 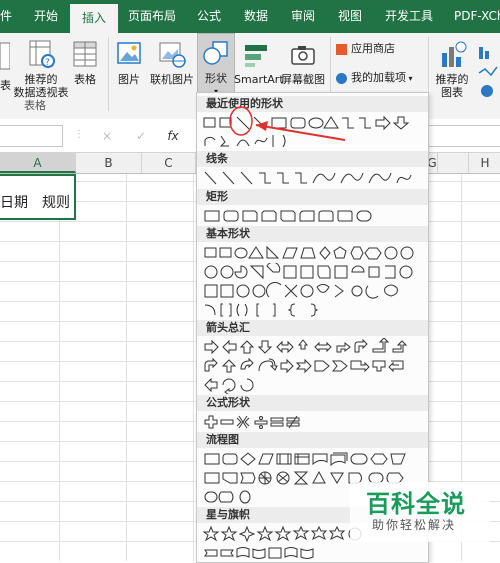 What do you see at coordinates (416, 504) in the screenshot?
I see `watermark-title: 百科全说` at bounding box center [416, 504].